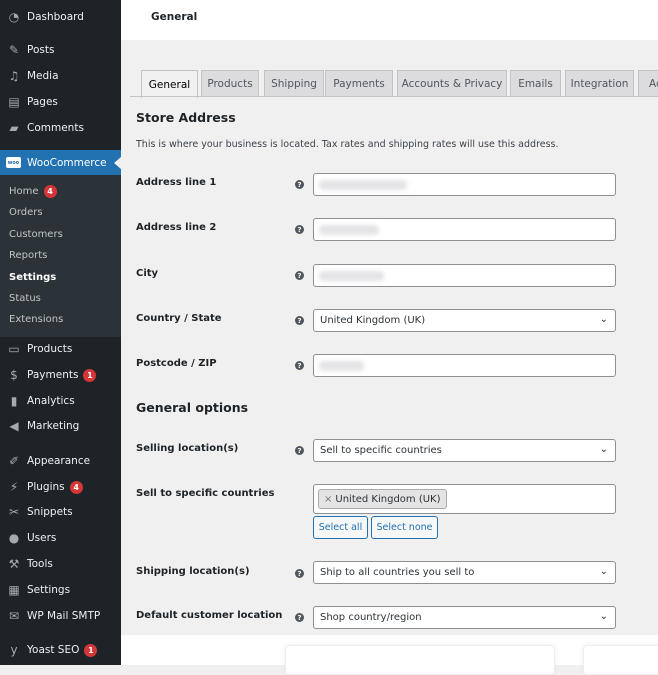 This screenshot has width=658, height=675. What do you see at coordinates (60, 401) in the screenshot?
I see `menu-analytics: ▮ Analytics` at bounding box center [60, 401].